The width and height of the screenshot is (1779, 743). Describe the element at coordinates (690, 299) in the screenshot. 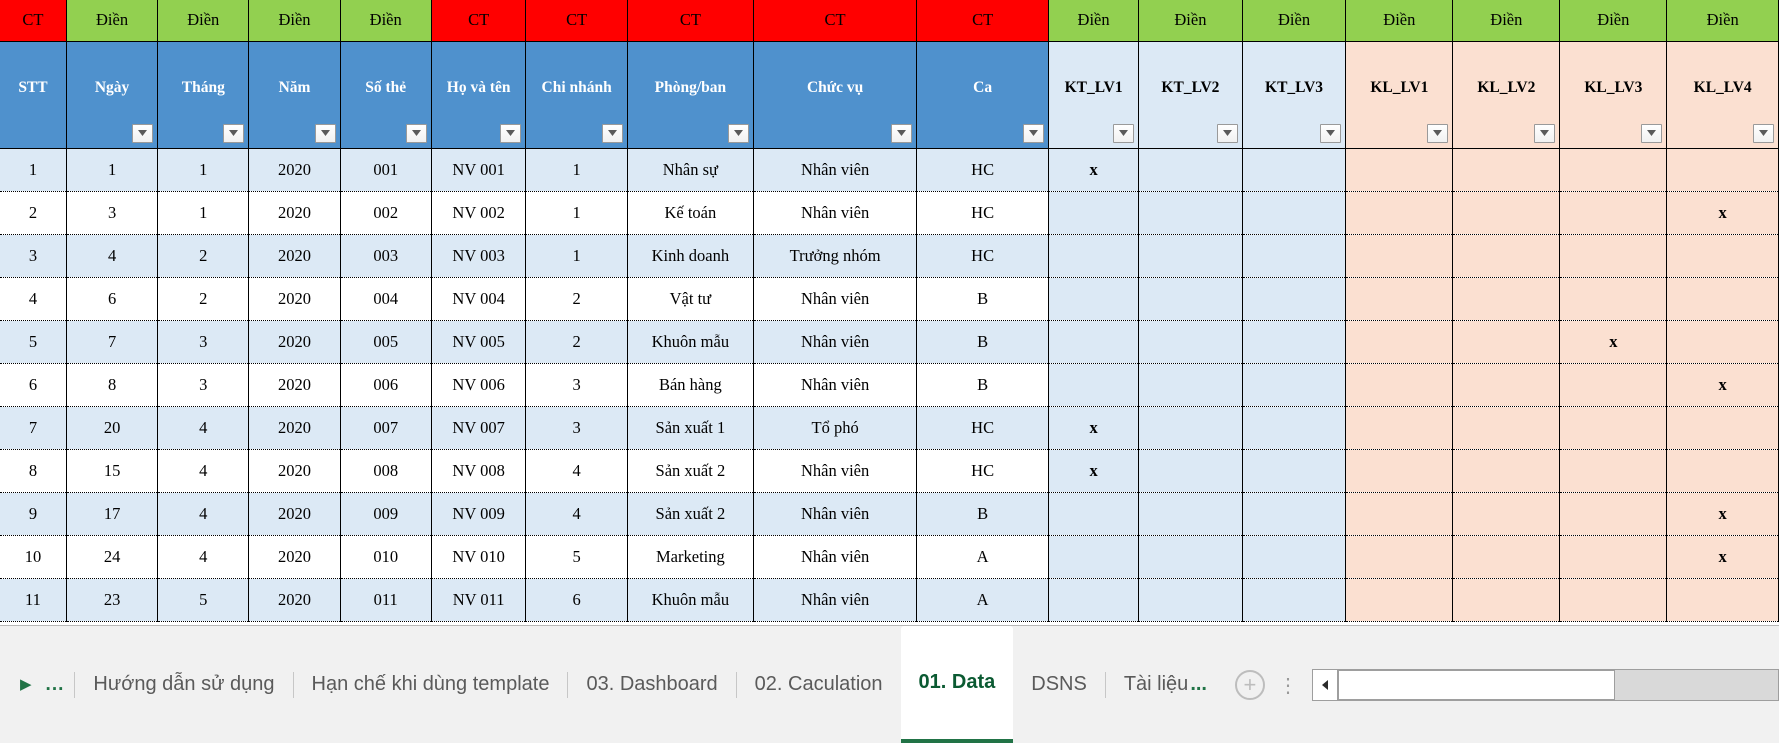

I see `cell-phongban: Vật tư` at that location.